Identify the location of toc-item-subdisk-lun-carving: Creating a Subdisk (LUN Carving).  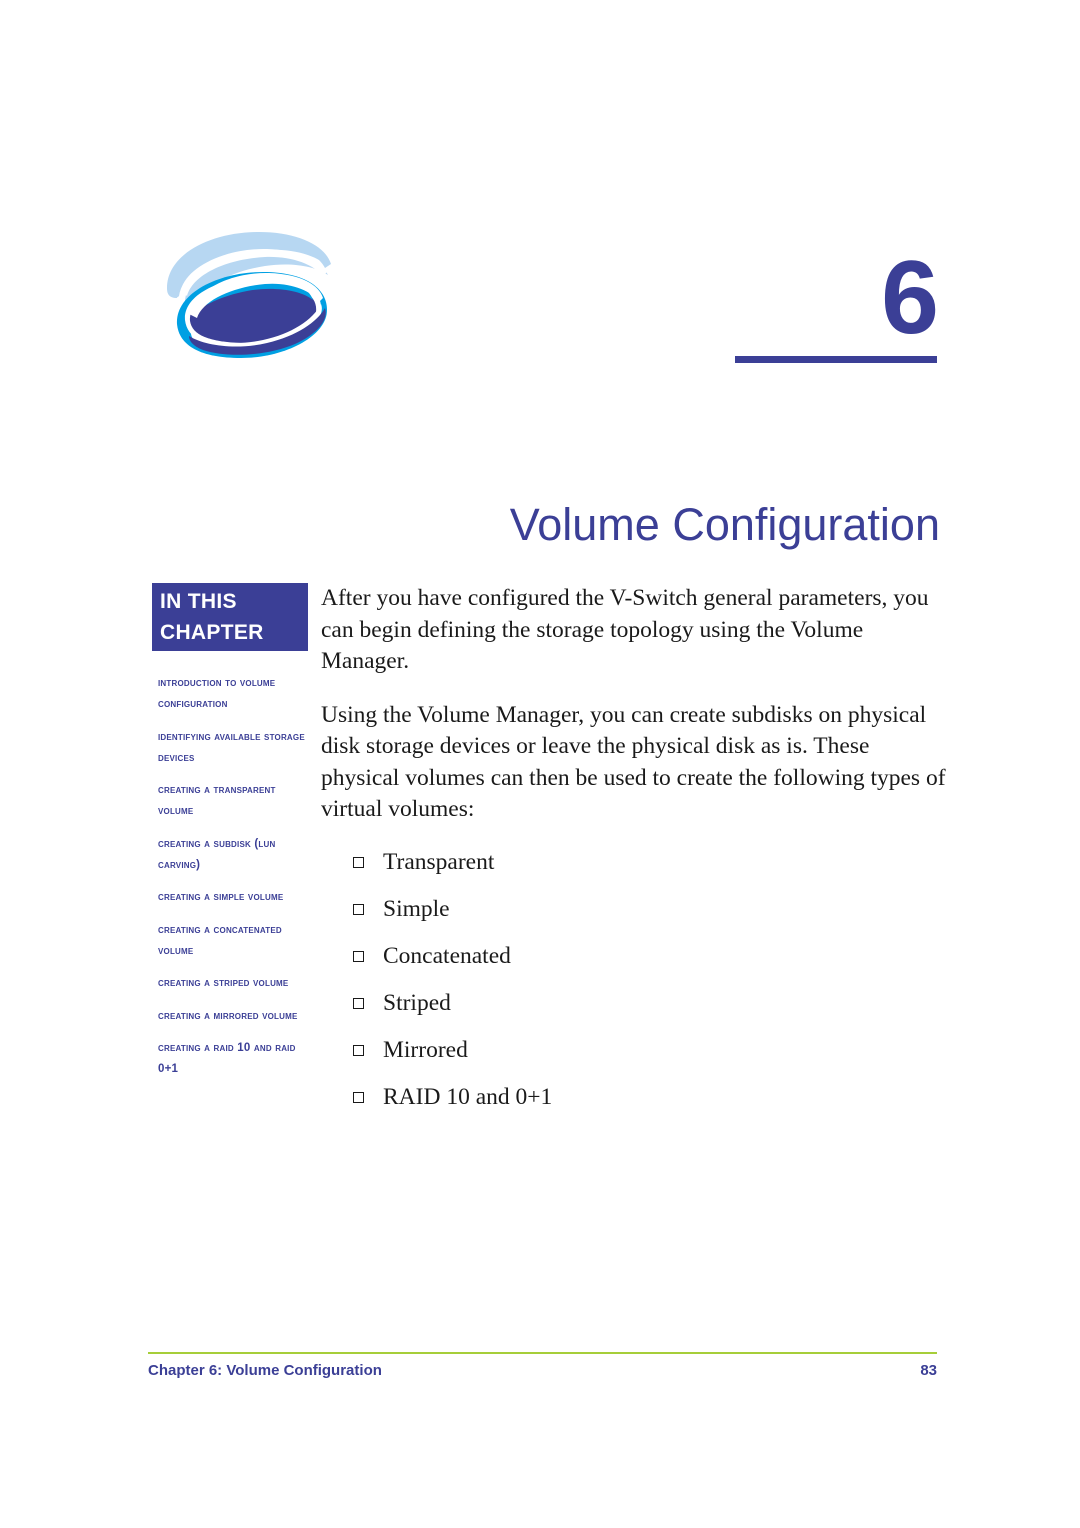
(233, 855).